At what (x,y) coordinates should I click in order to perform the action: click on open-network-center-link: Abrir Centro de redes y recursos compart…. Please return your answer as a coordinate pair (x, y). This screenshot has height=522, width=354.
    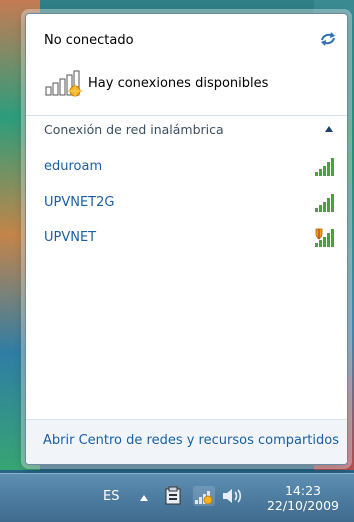
    Looking at the image, I should click on (191, 440).